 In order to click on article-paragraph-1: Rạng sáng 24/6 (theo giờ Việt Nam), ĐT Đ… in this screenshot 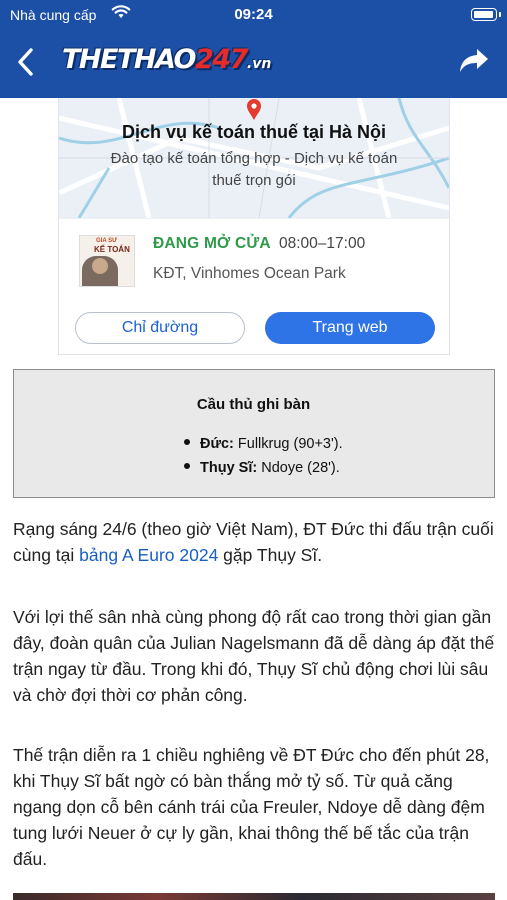, I will do `click(254, 542)`.